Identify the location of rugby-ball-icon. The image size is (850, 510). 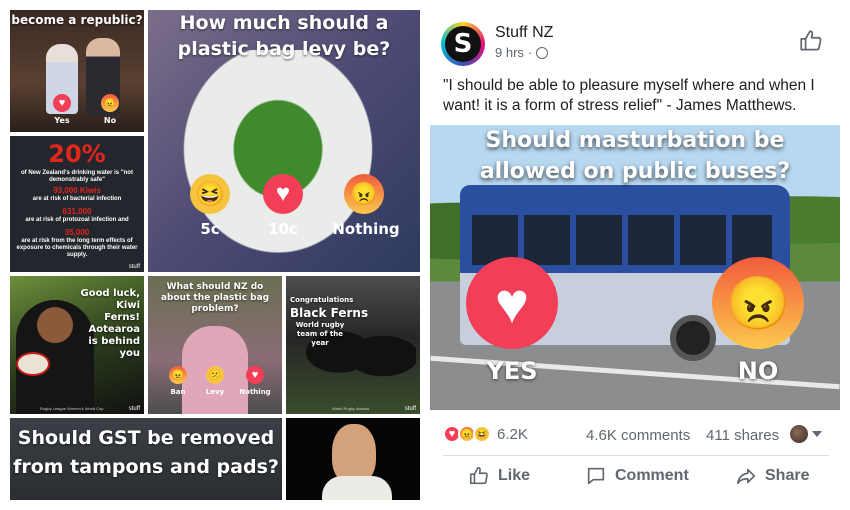
(33, 364).